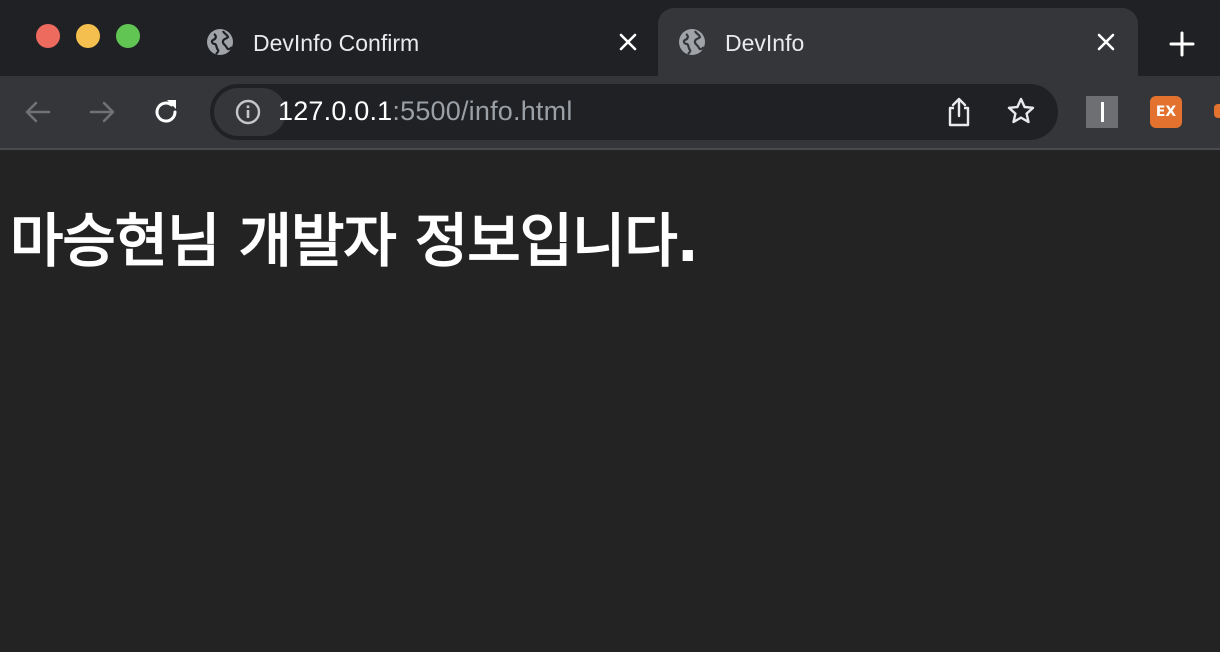  What do you see at coordinates (421, 42) in the screenshot?
I see `tab-devinfo-confirm: DevInfo Confirm` at bounding box center [421, 42].